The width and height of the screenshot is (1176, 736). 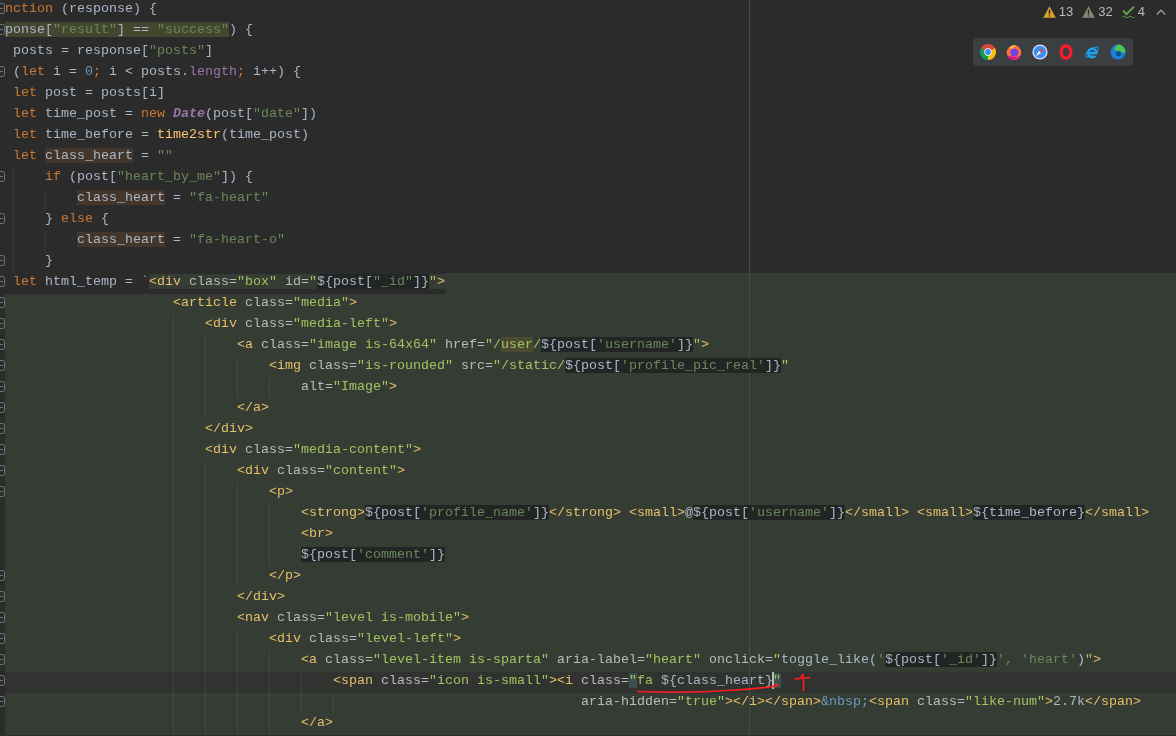 What do you see at coordinates (529, 365) in the screenshot?
I see `code-line: <img class="is-rounded" src="/static/${post['profile_pic_real']}"` at bounding box center [529, 365].